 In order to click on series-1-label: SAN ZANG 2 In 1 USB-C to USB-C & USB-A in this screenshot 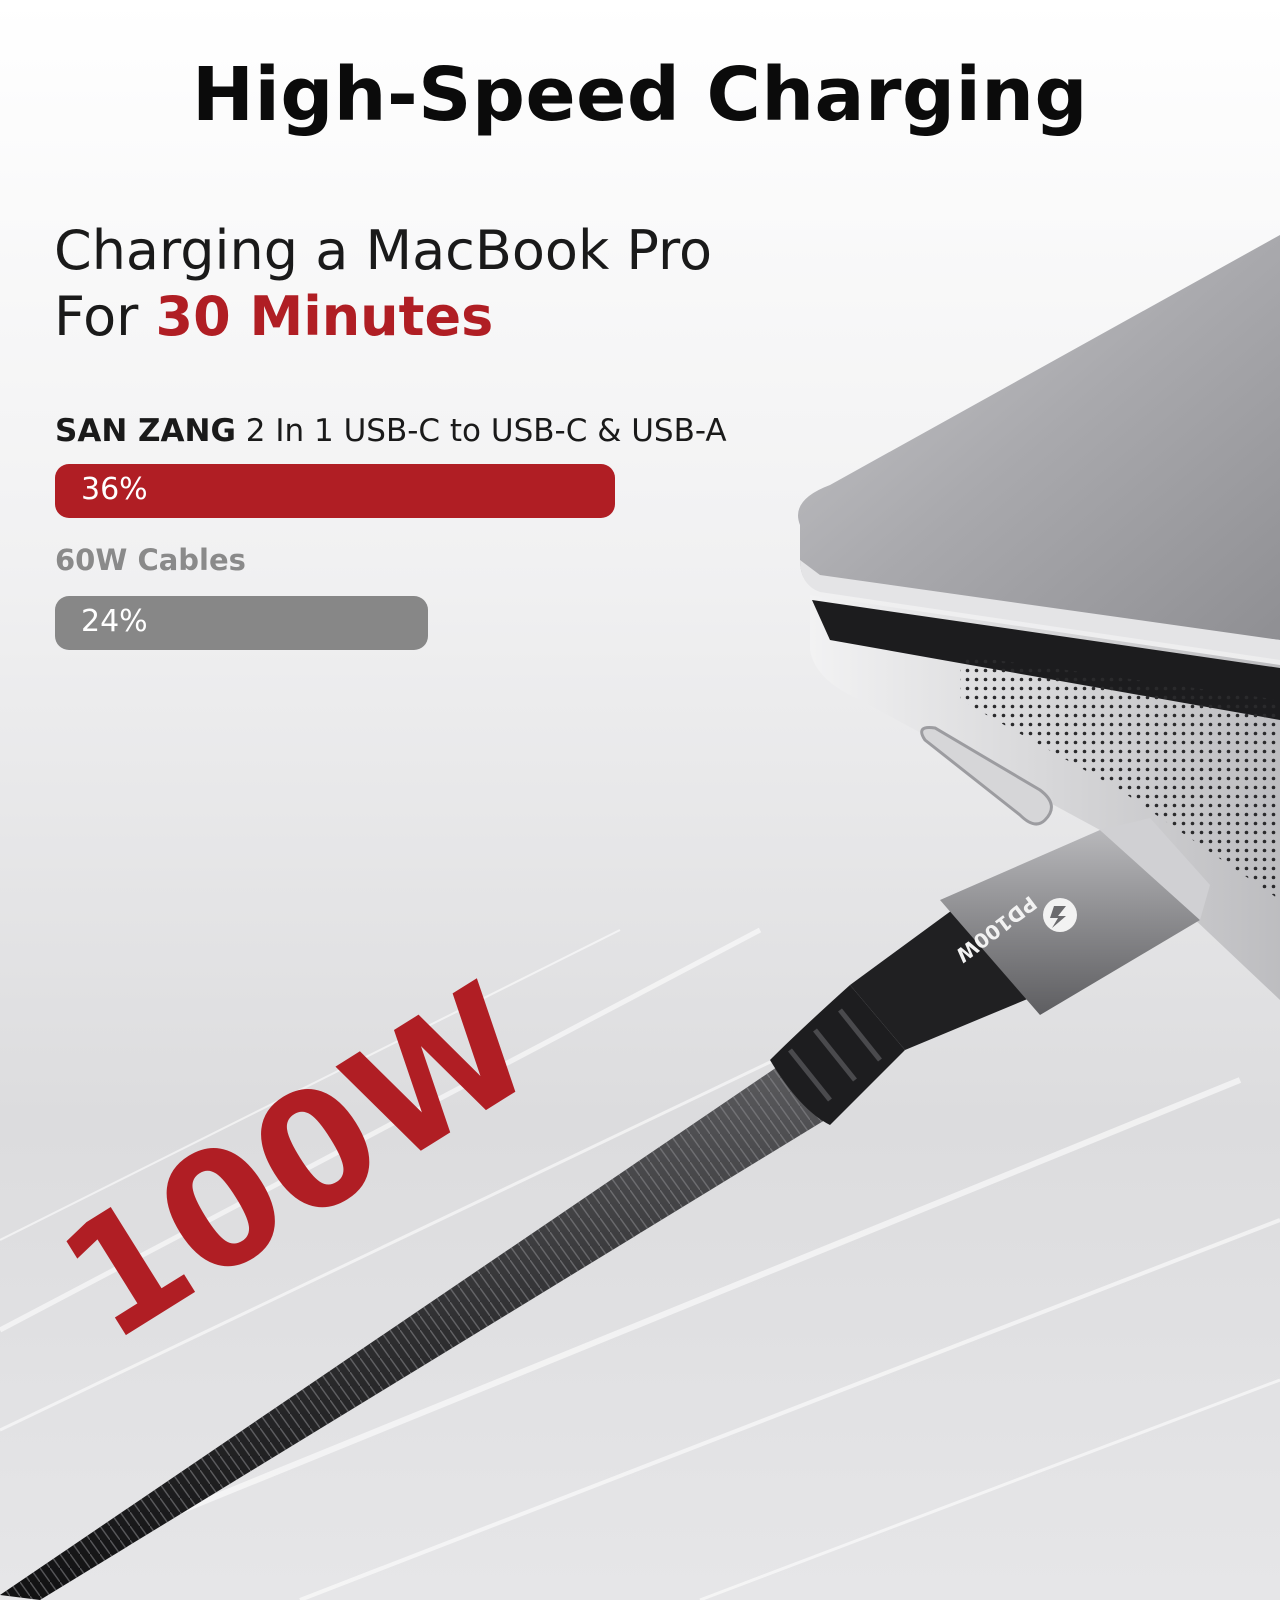, I will do `click(391, 431)`.